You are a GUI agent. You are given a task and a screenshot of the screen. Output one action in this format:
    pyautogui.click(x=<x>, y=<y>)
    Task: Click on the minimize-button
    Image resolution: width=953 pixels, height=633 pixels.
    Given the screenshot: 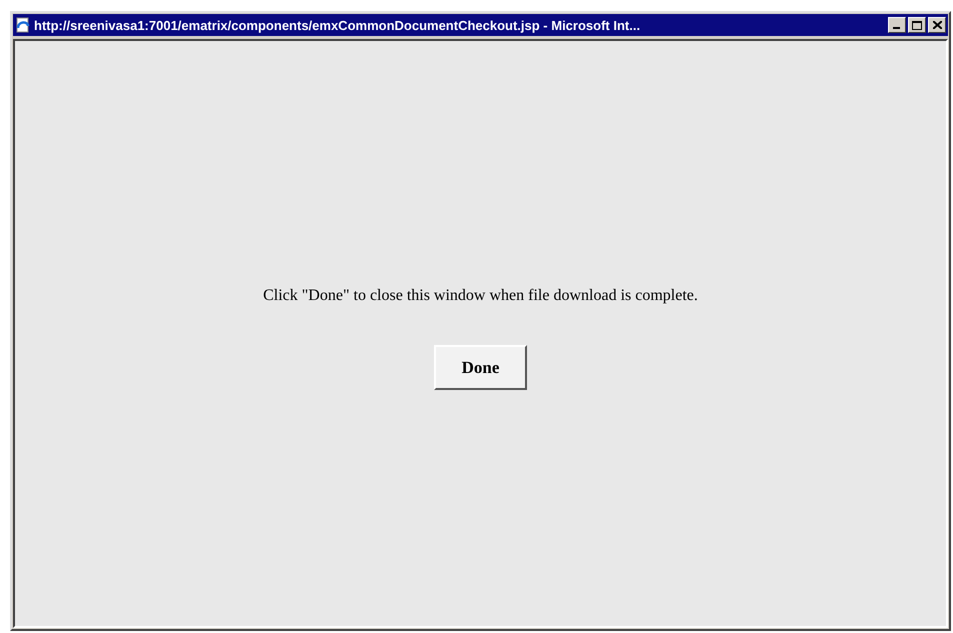 What is the action you would take?
    pyautogui.click(x=897, y=25)
    